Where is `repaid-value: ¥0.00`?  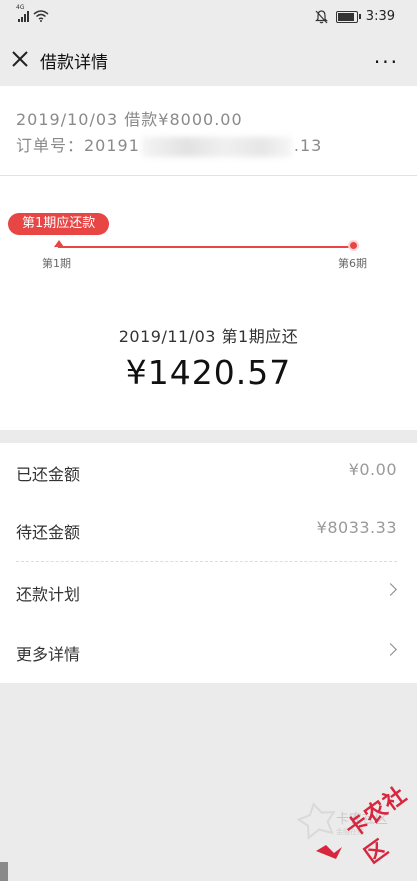 repaid-value: ¥0.00 is located at coordinates (372, 469).